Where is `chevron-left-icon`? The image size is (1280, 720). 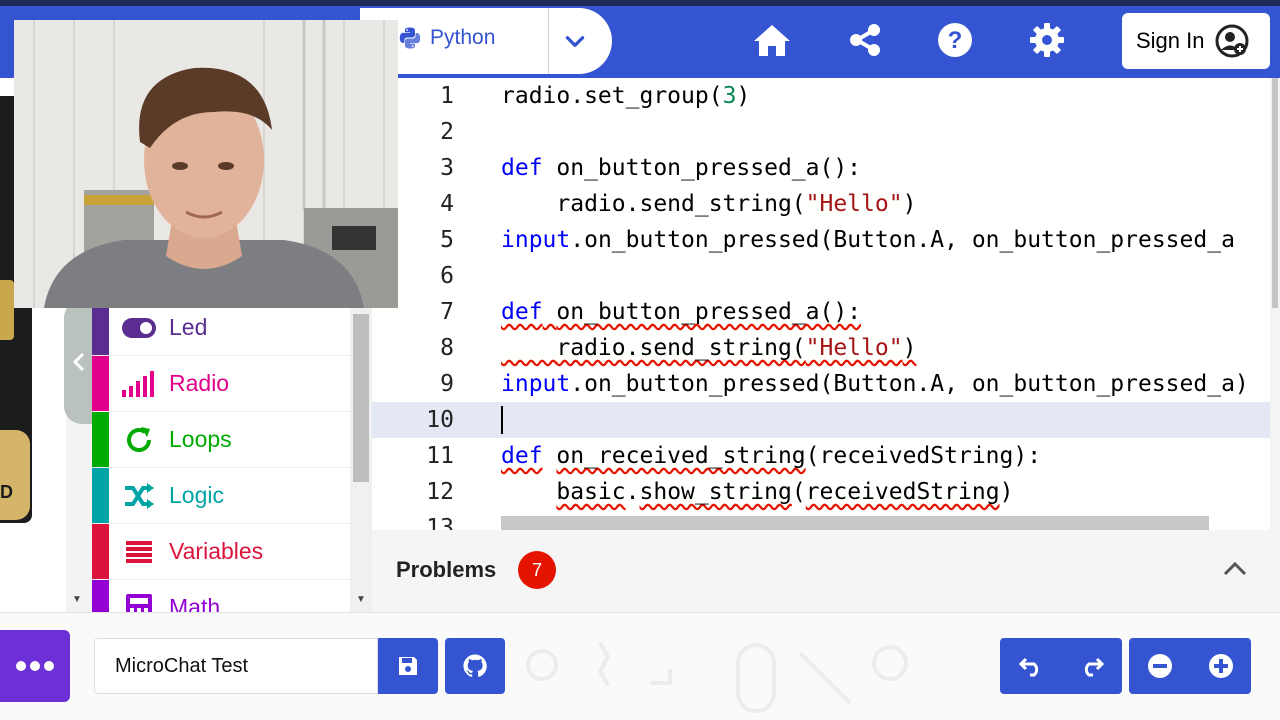 chevron-left-icon is located at coordinates (78, 362).